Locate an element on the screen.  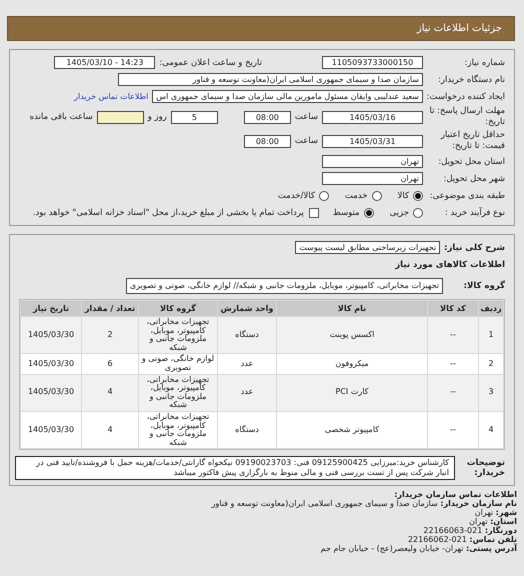
contact-line: شهر: تهران is located at coordinates (495, 513).